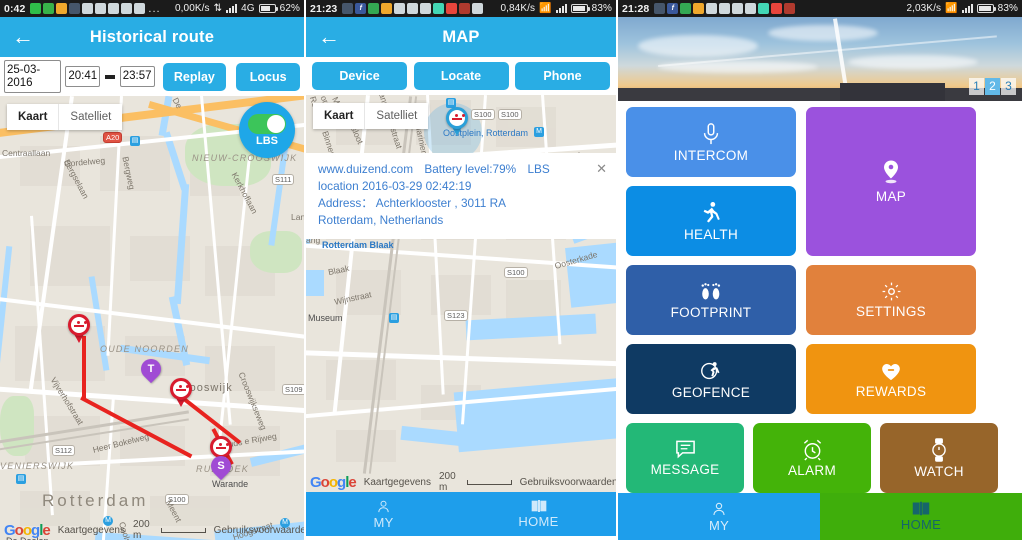 Image resolution: width=1024 pixels, height=540 pixels. What do you see at coordinates (820, 92) in the screenshot?
I see `skyline-silhouette` at bounding box center [820, 92].